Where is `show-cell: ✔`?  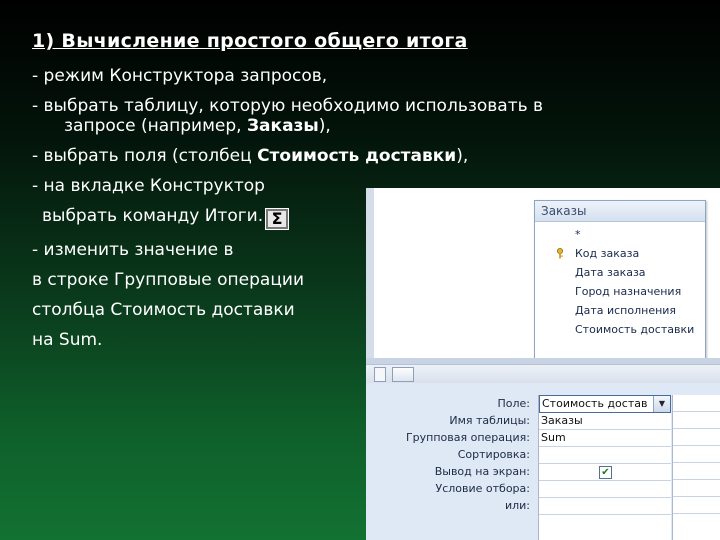
show-cell: ✔ is located at coordinates (605, 472).